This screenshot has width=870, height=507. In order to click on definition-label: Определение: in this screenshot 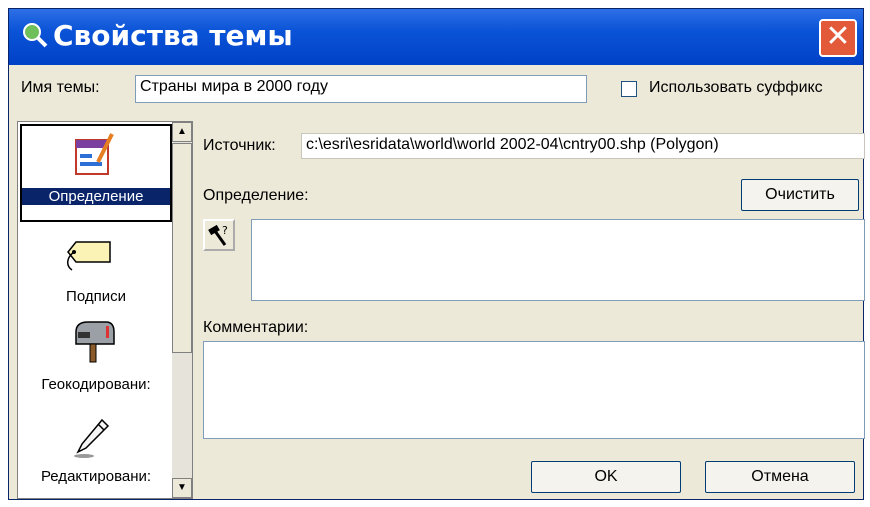, I will do `click(256, 195)`.